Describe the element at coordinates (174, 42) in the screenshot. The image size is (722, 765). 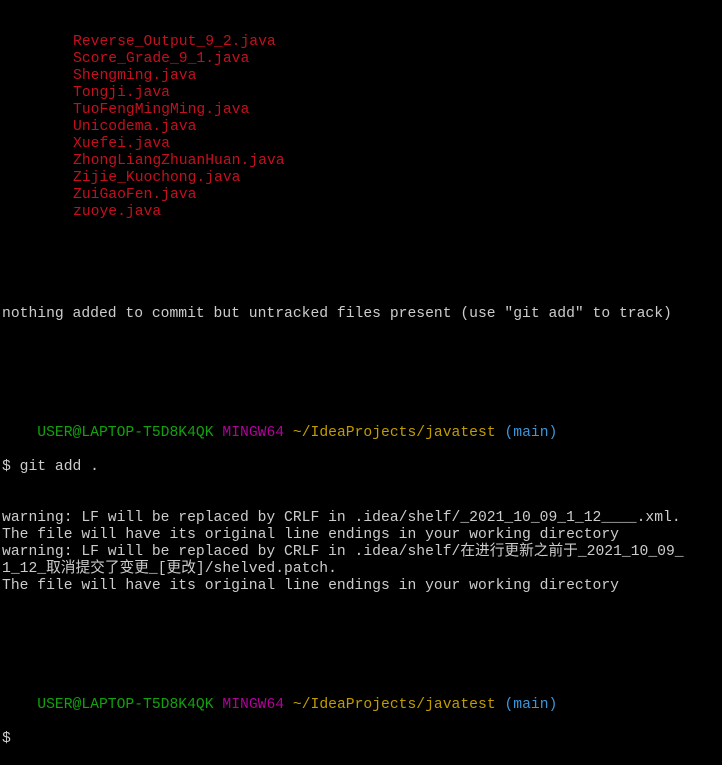
I see `untracked-file: Reverse_Output_9_2.java` at that location.